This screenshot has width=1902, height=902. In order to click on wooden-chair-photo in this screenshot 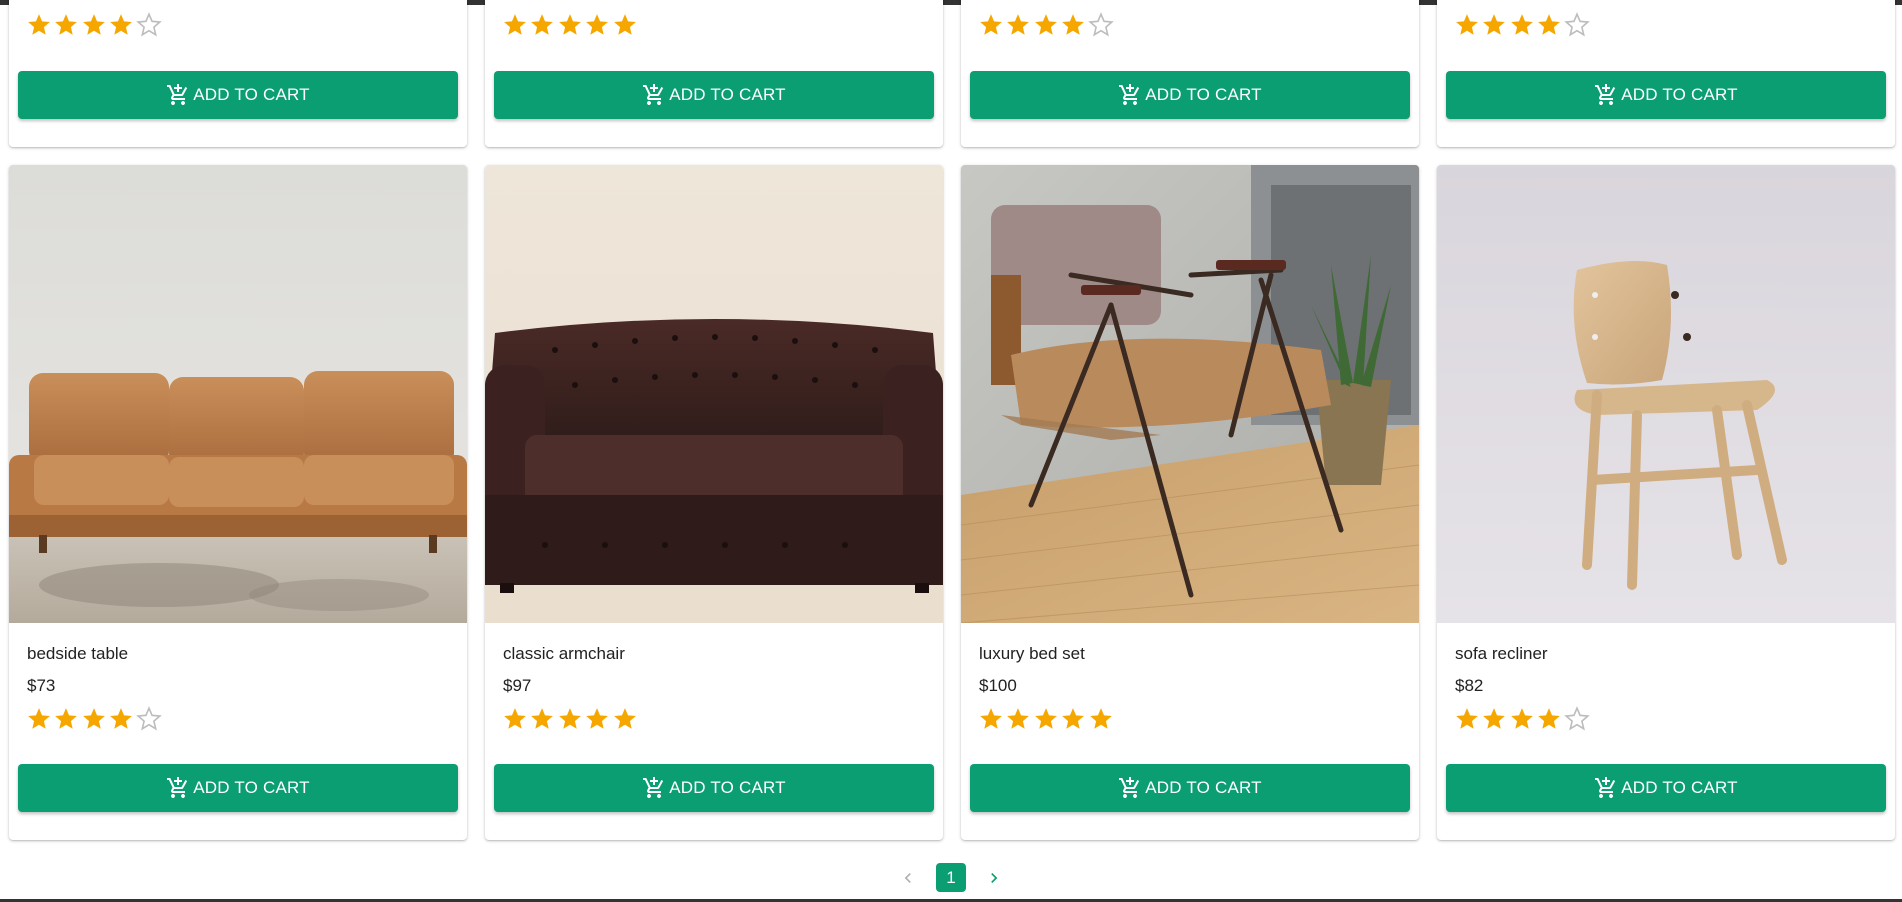, I will do `click(1666, 394)`.